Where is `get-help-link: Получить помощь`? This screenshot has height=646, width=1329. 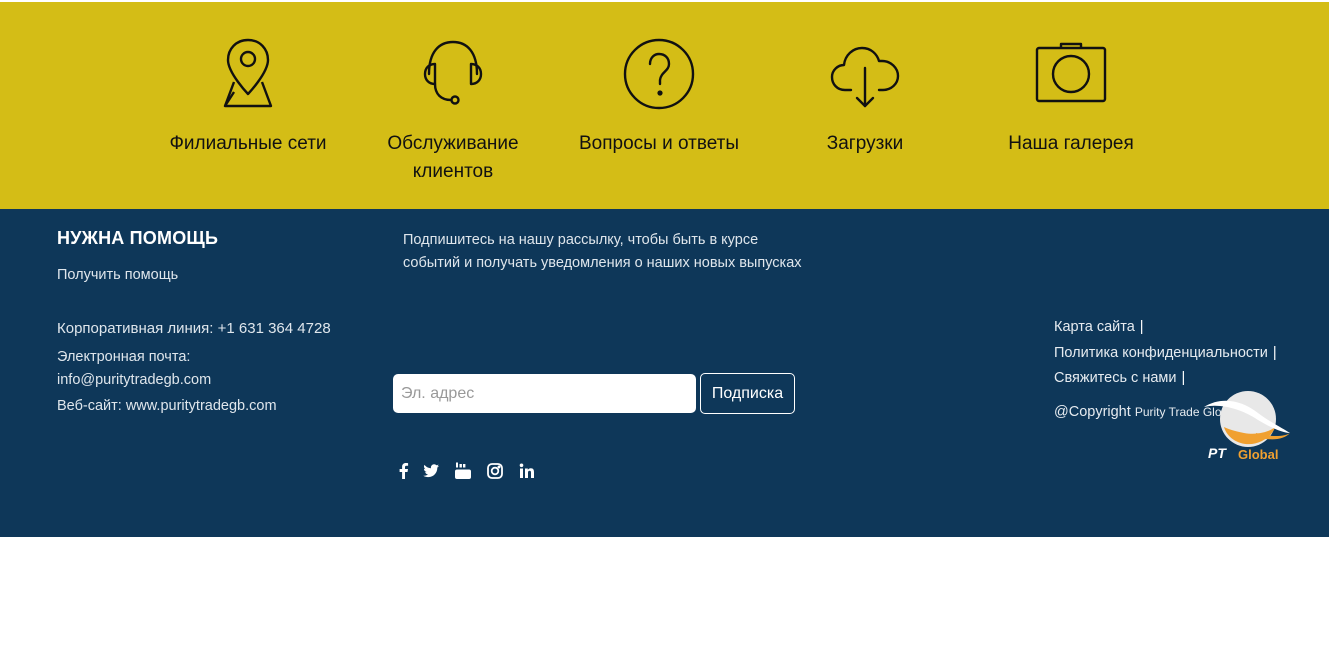
get-help-link: Получить помощь is located at coordinates (117, 275).